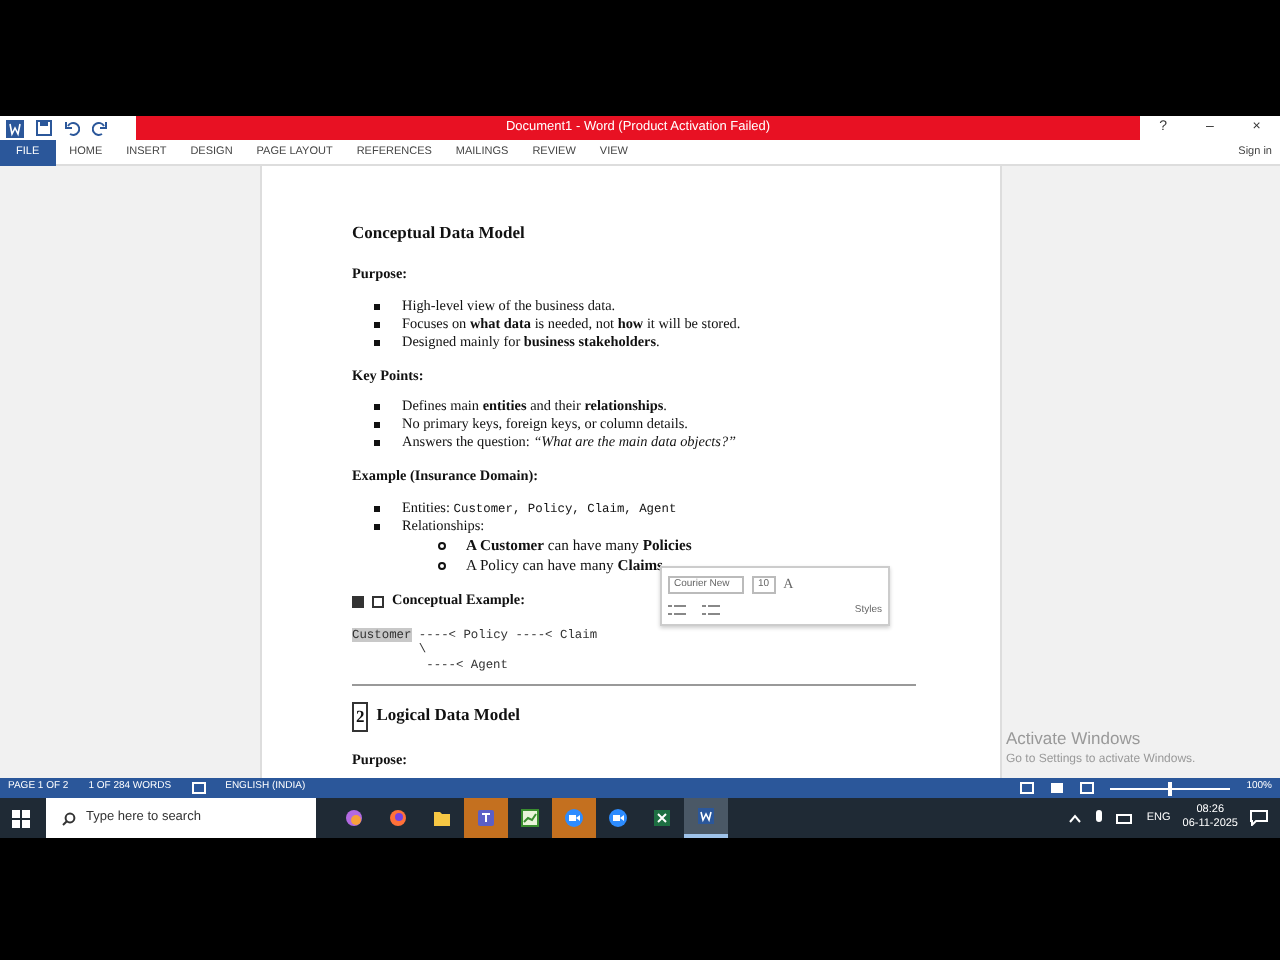 This screenshot has height=960, width=1280. What do you see at coordinates (677, 610) in the screenshot?
I see `bullets-icon` at bounding box center [677, 610].